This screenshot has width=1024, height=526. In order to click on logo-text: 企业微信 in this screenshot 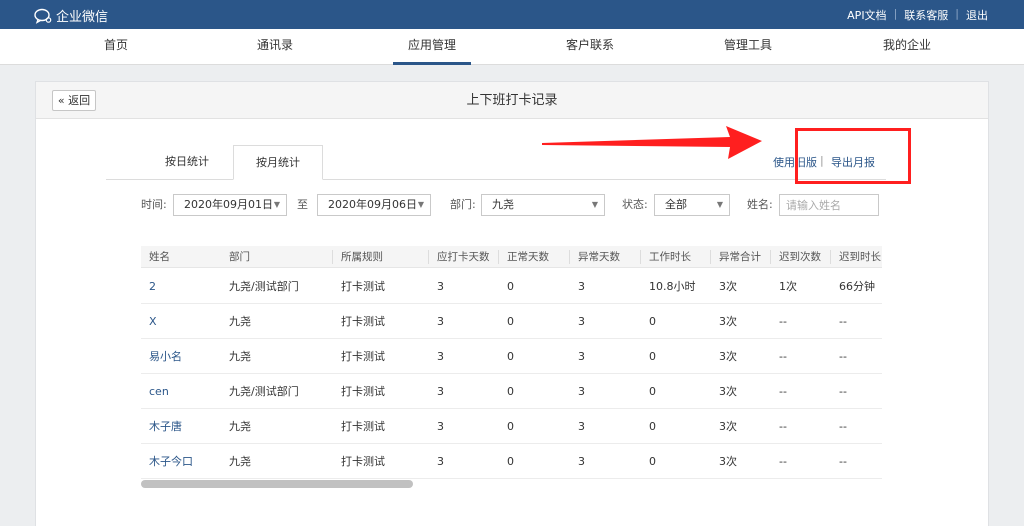, I will do `click(82, 17)`.